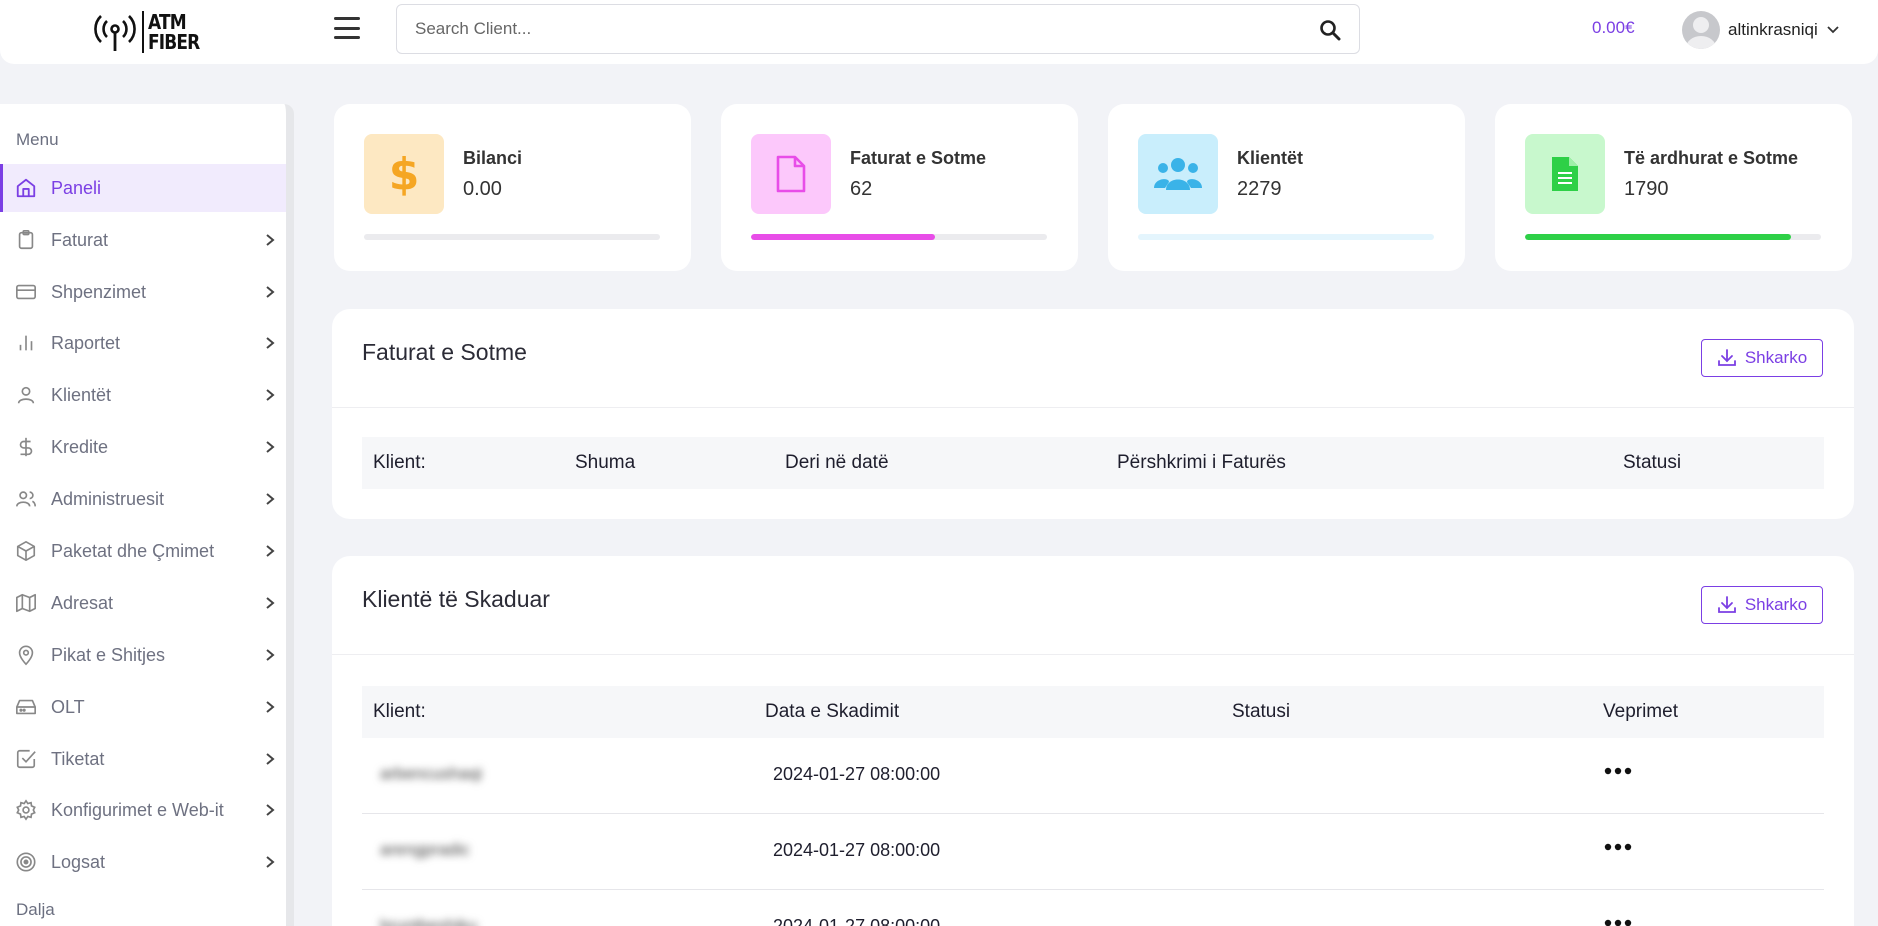 The width and height of the screenshot is (1878, 926). Describe the element at coordinates (26, 810) in the screenshot. I see `settings-icon` at that location.